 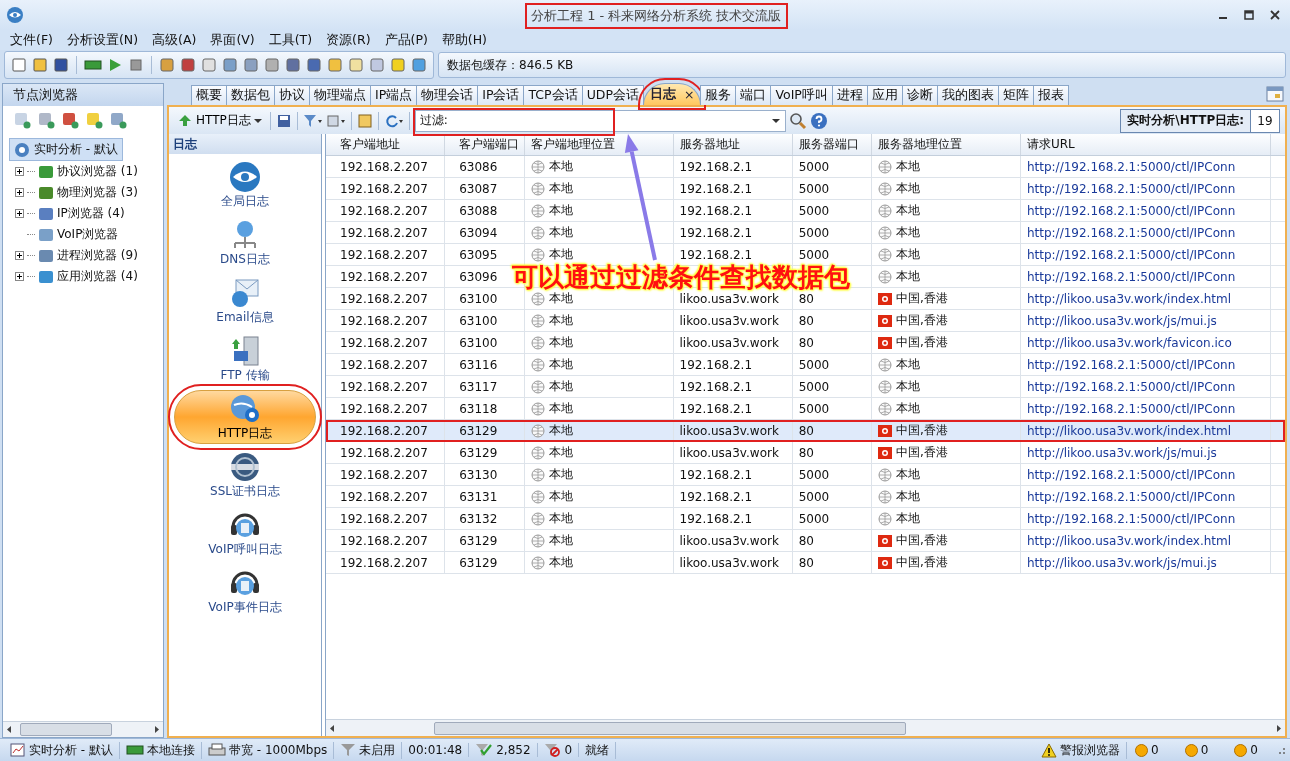 I want to click on table-row: 192.168.2.207 63100 本地 likoo.usa3v.work 80 中国,香港 http://likoo.usa3v.work/favicon.ico, so click(x=805, y=343).